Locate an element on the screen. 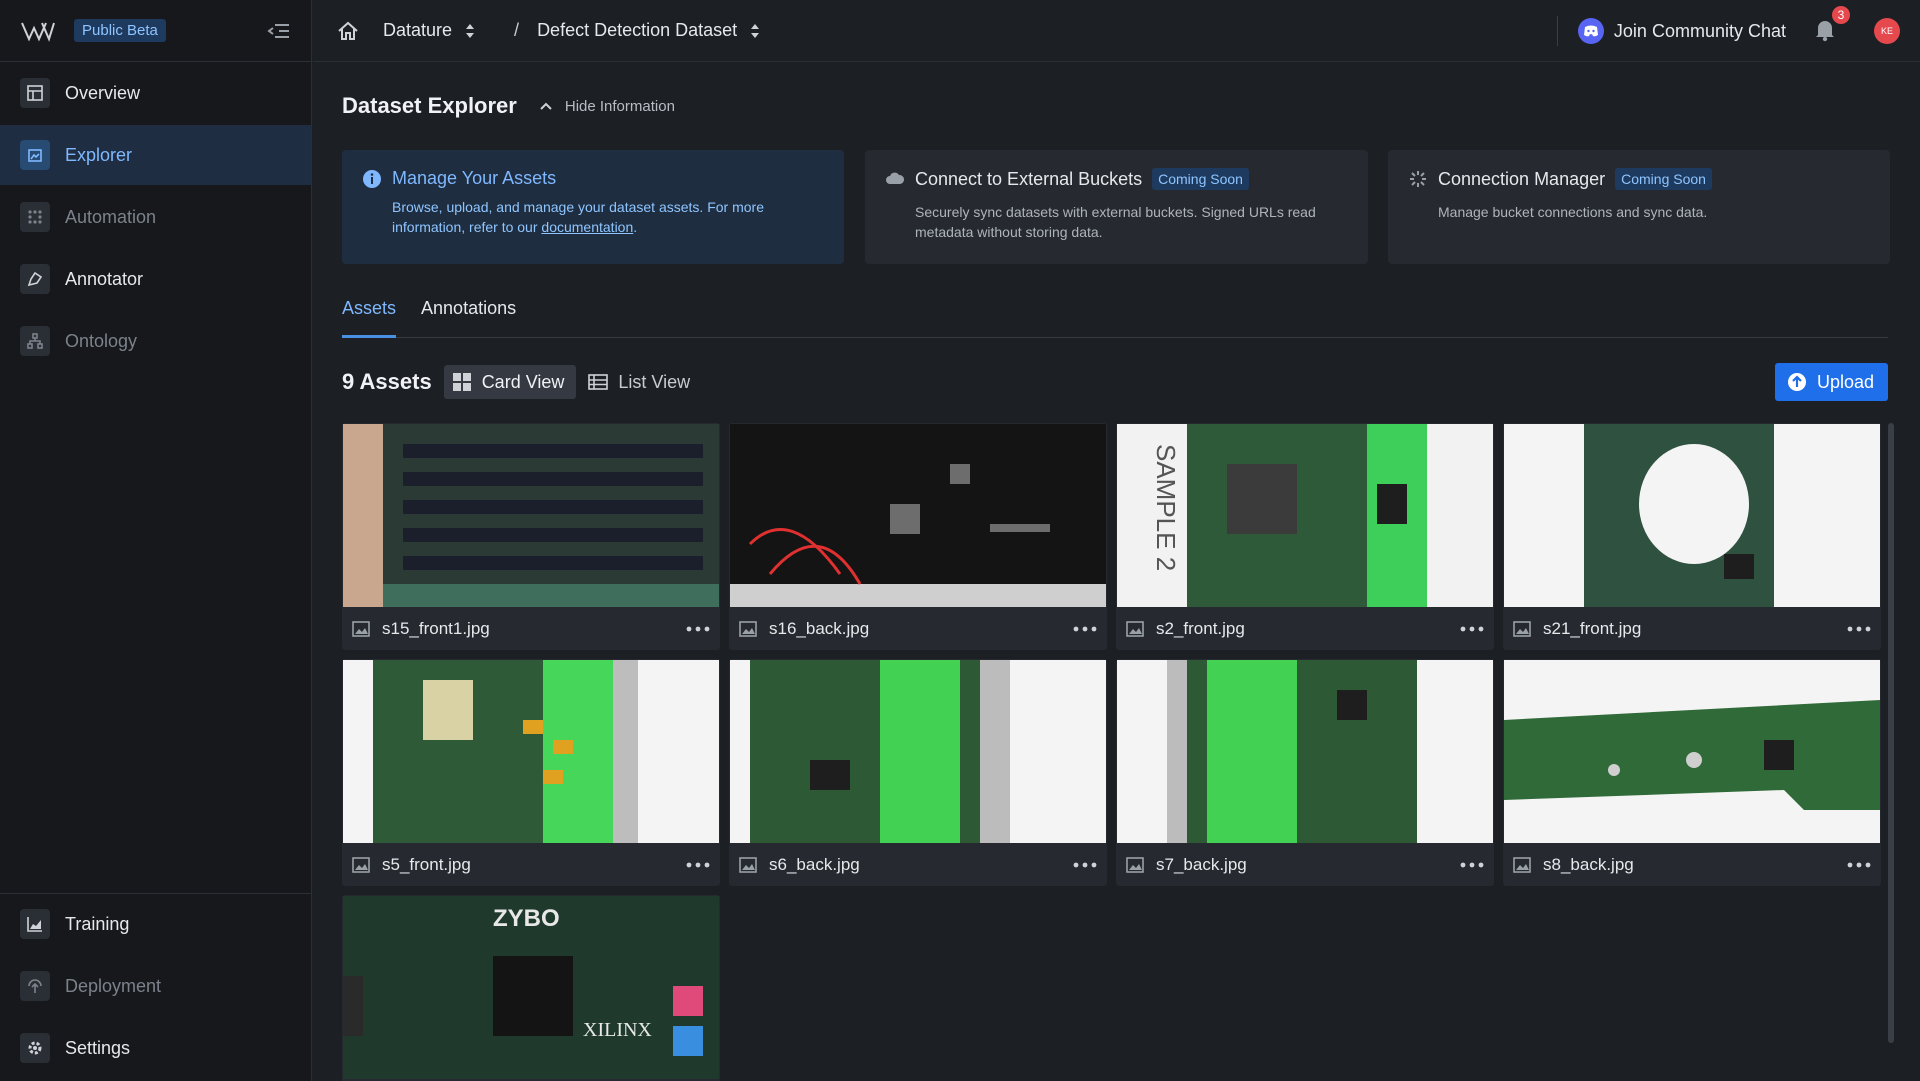 The height and width of the screenshot is (1081, 1920). hide-information-label: Hide Information is located at coordinates (619, 106).